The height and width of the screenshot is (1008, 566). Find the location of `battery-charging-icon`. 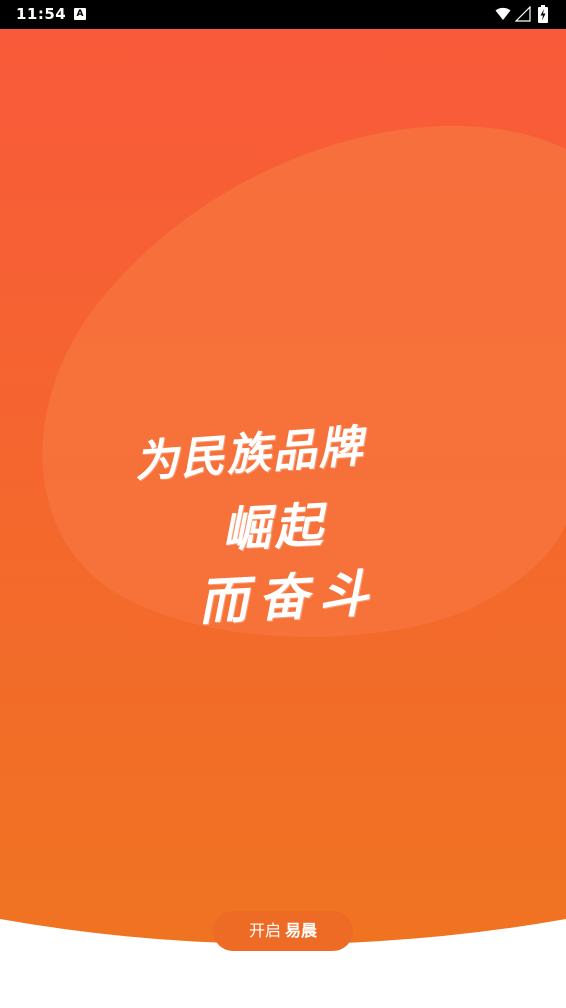

battery-charging-icon is located at coordinates (543, 14).